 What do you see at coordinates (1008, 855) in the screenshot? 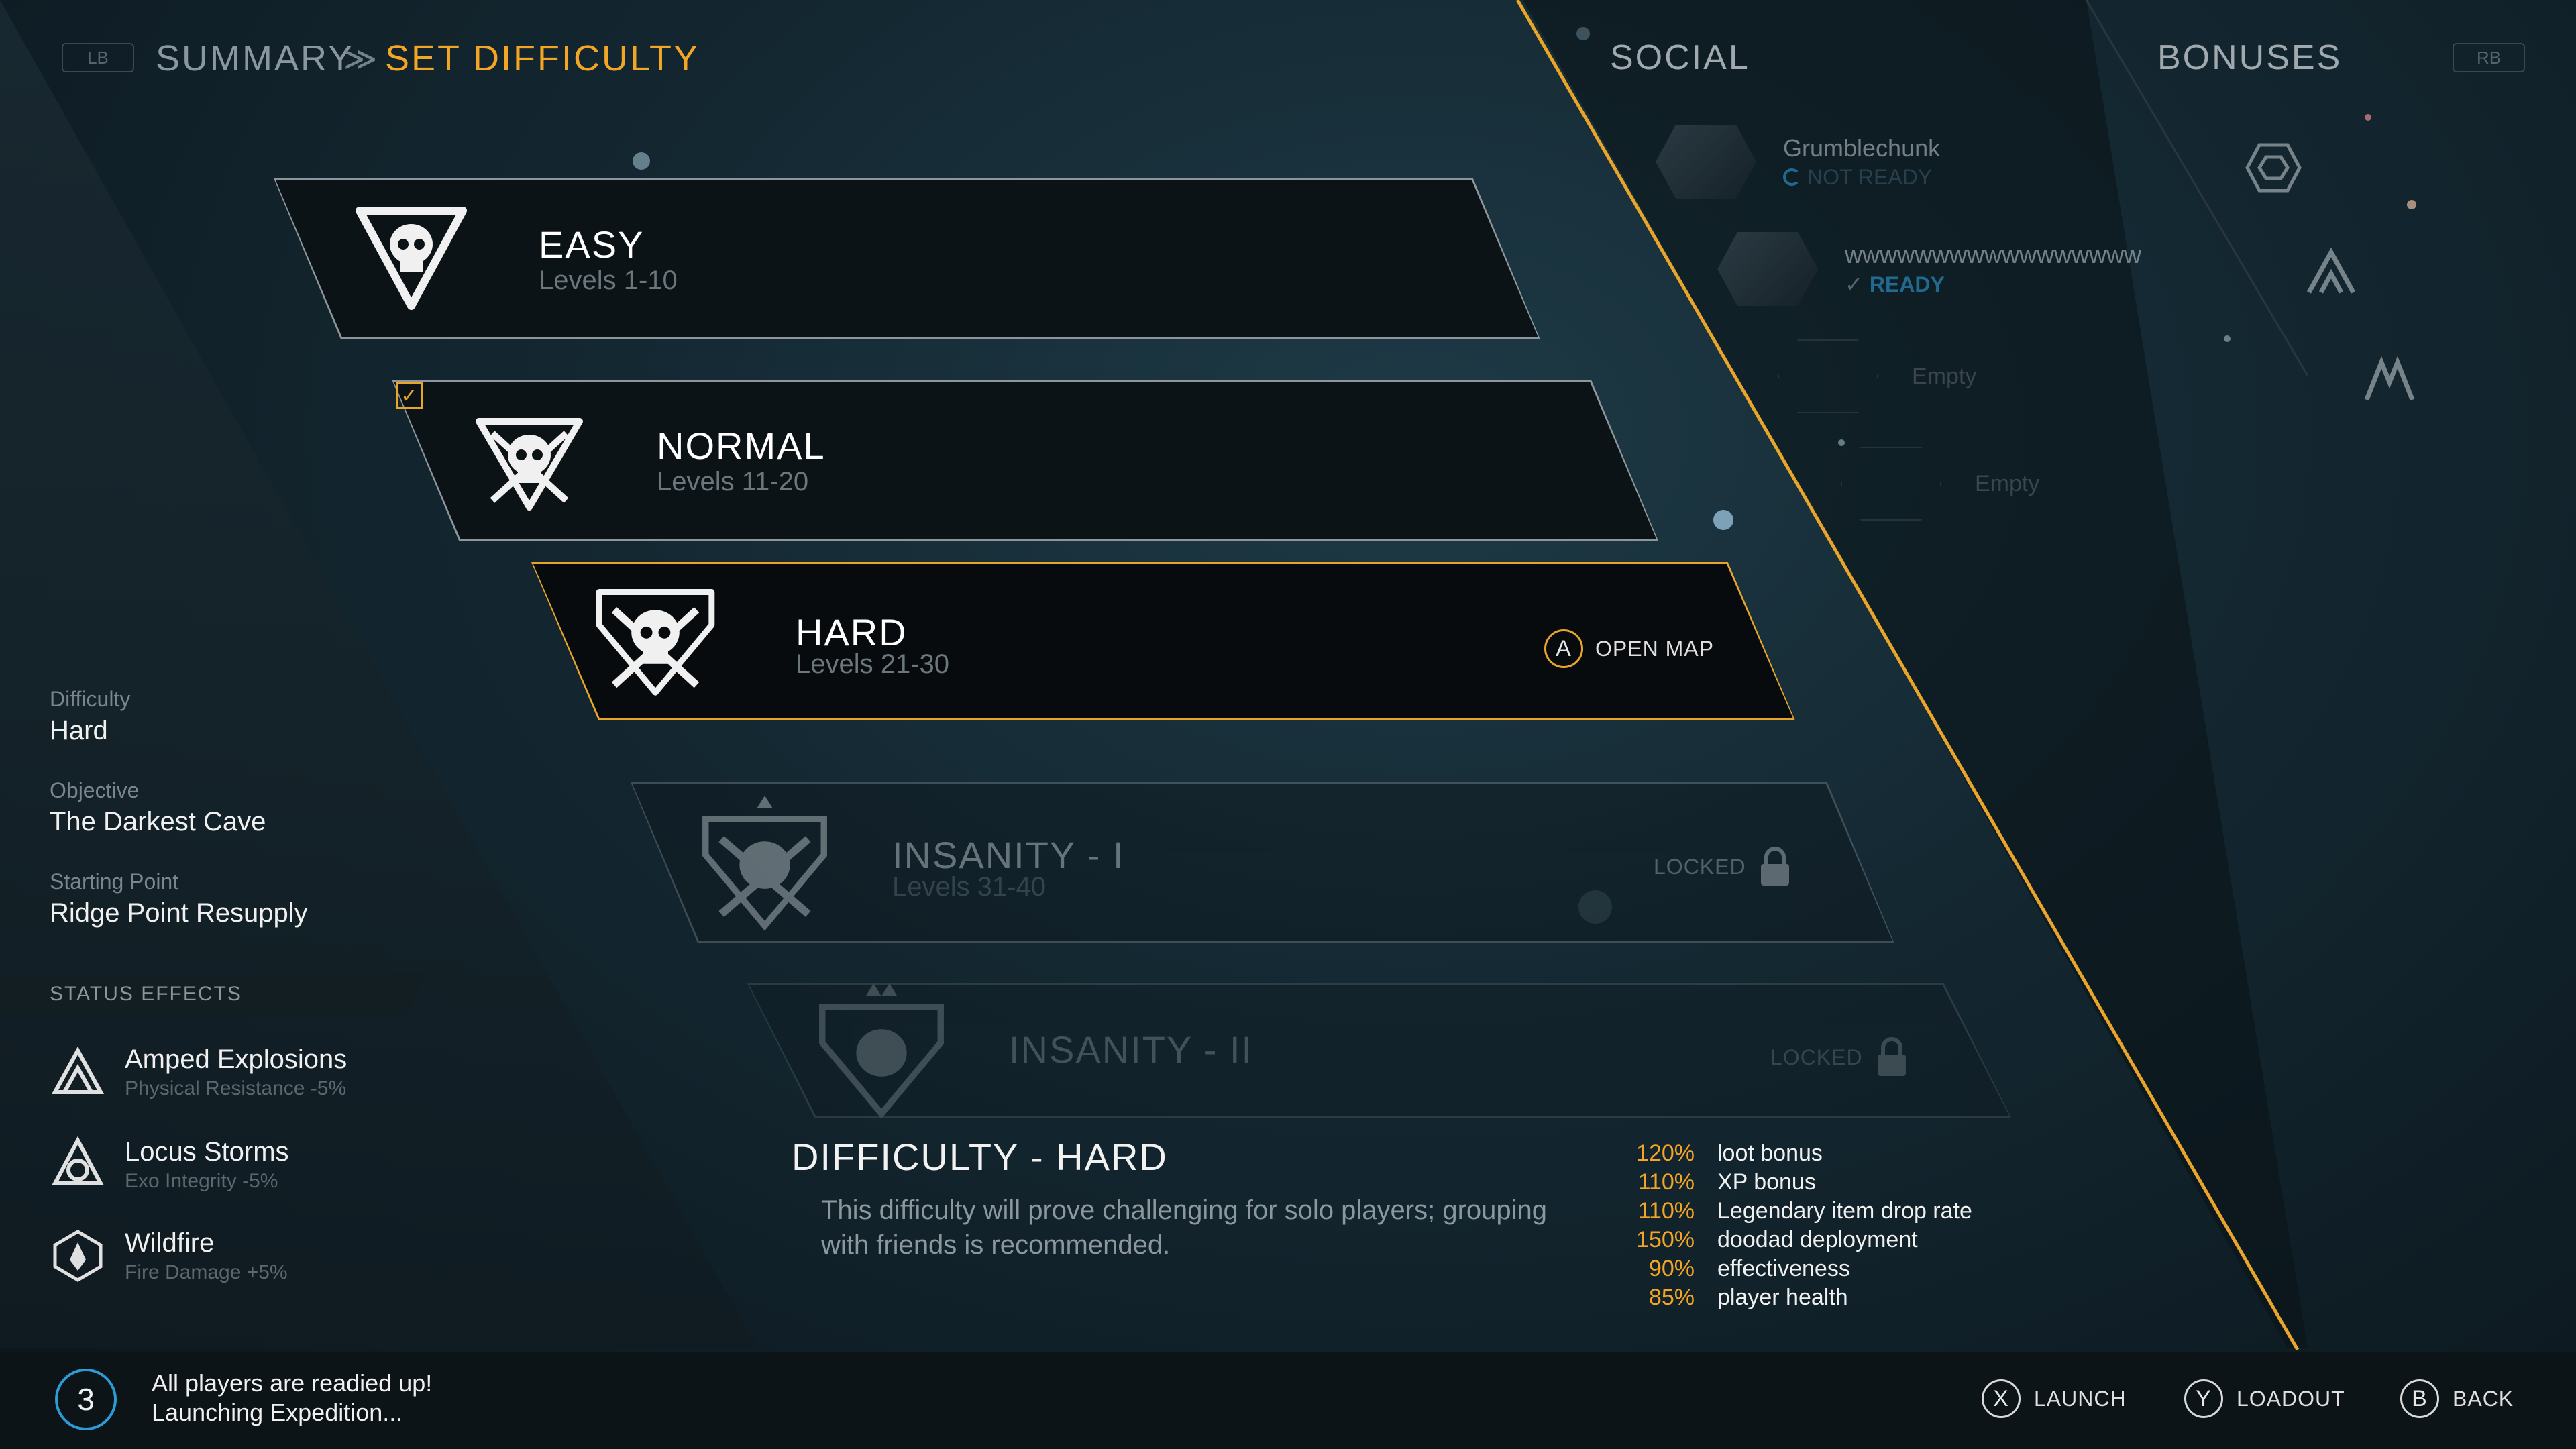
I see `difficulty-title: INSANITY - I` at bounding box center [1008, 855].